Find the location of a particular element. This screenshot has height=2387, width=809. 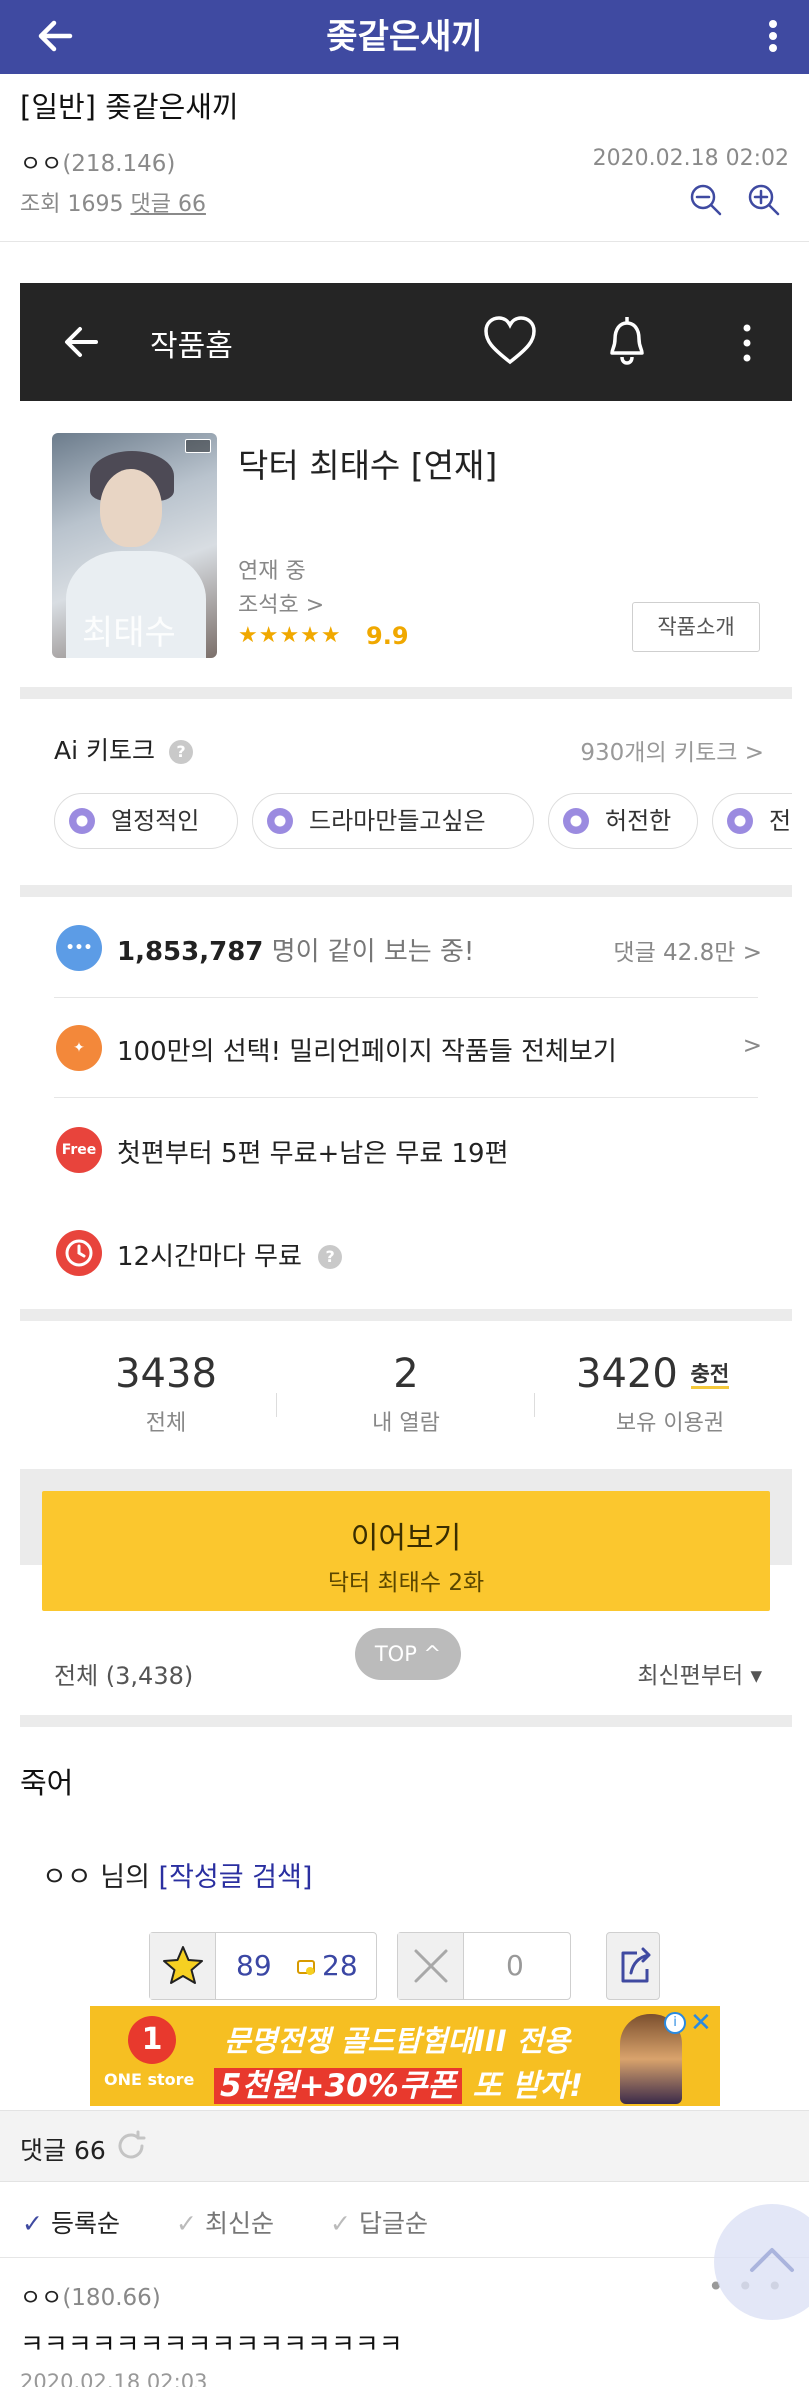

cover-image: 최태수 is located at coordinates (134, 545).